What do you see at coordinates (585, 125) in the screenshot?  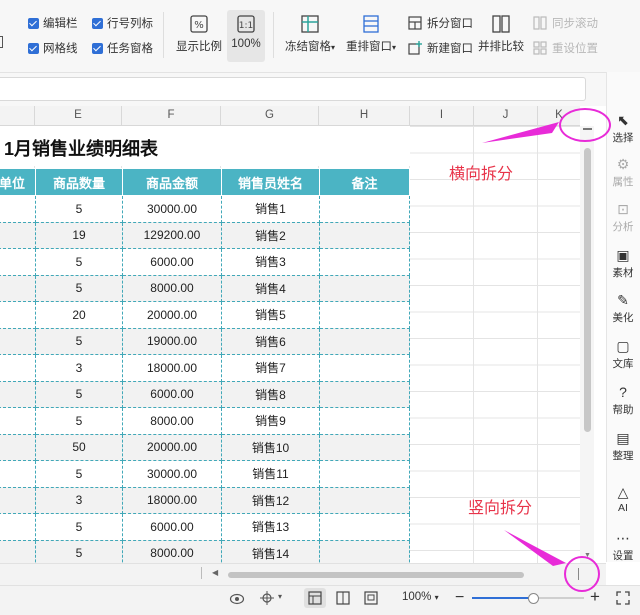 I see `highlight-circle-horizontal-split` at bounding box center [585, 125].